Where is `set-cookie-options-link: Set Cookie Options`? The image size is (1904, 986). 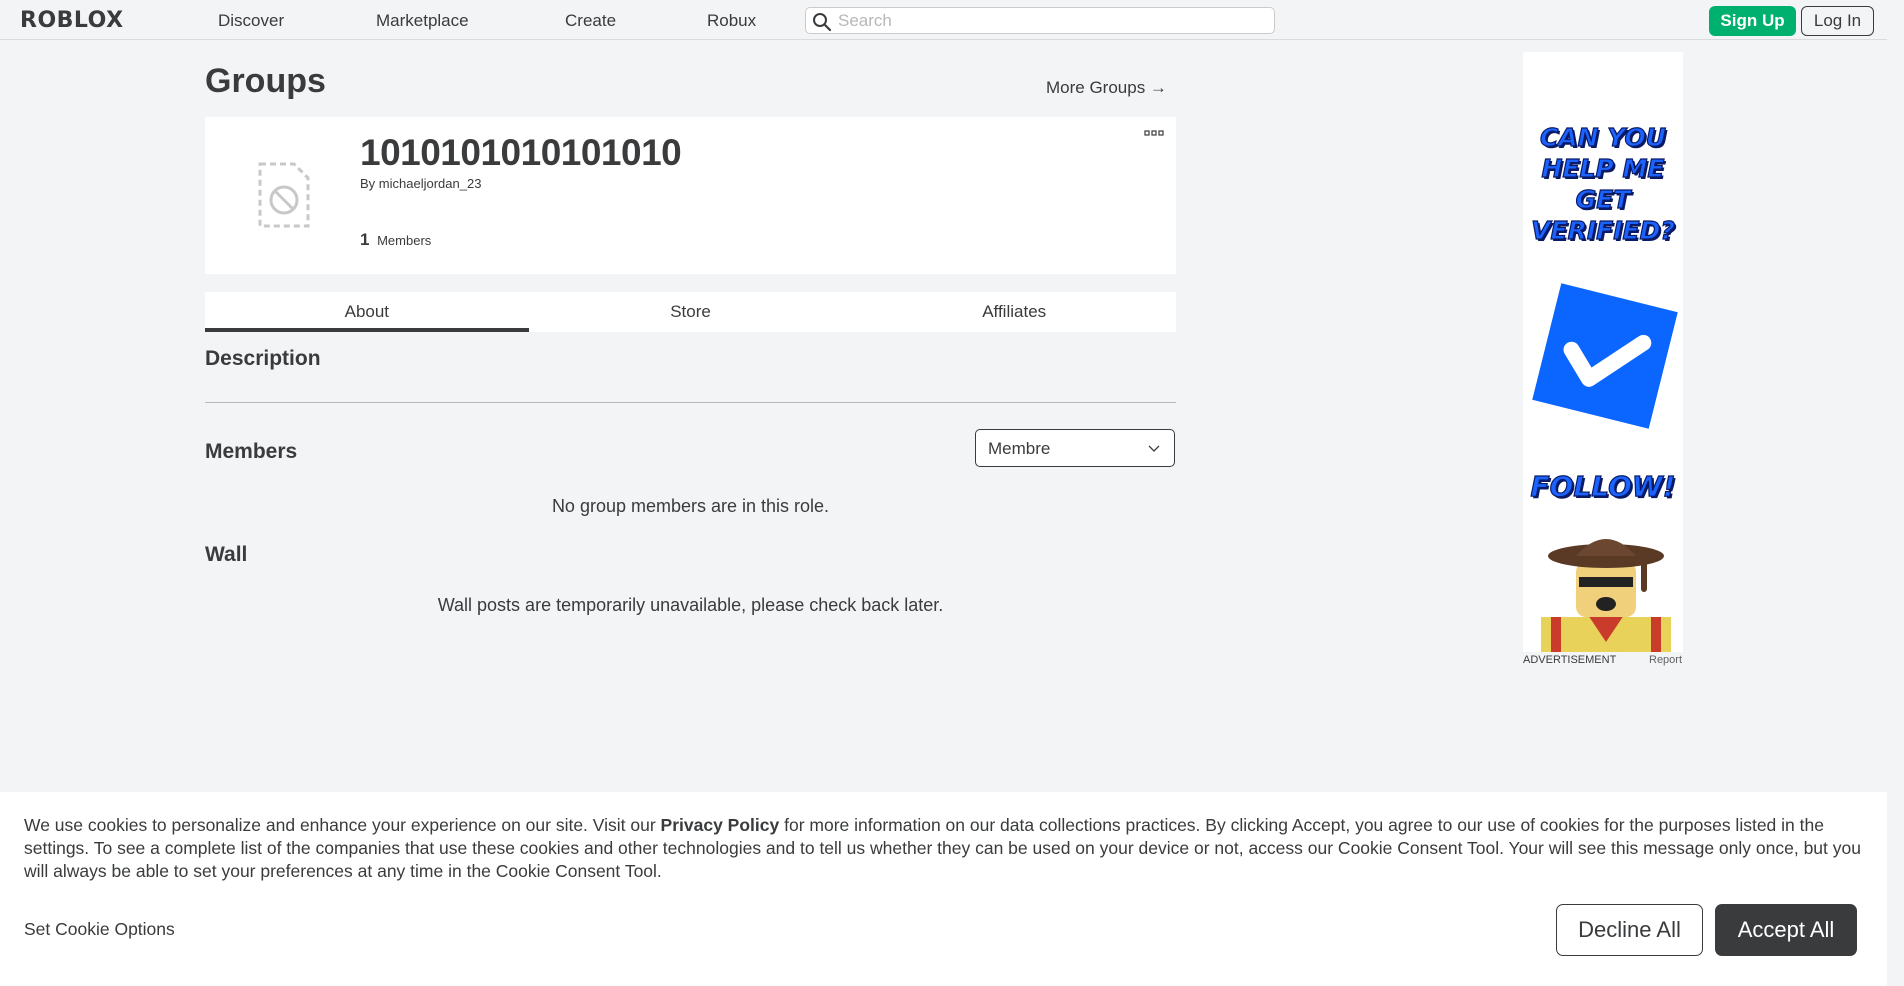
set-cookie-options-link: Set Cookie Options is located at coordinates (99, 929).